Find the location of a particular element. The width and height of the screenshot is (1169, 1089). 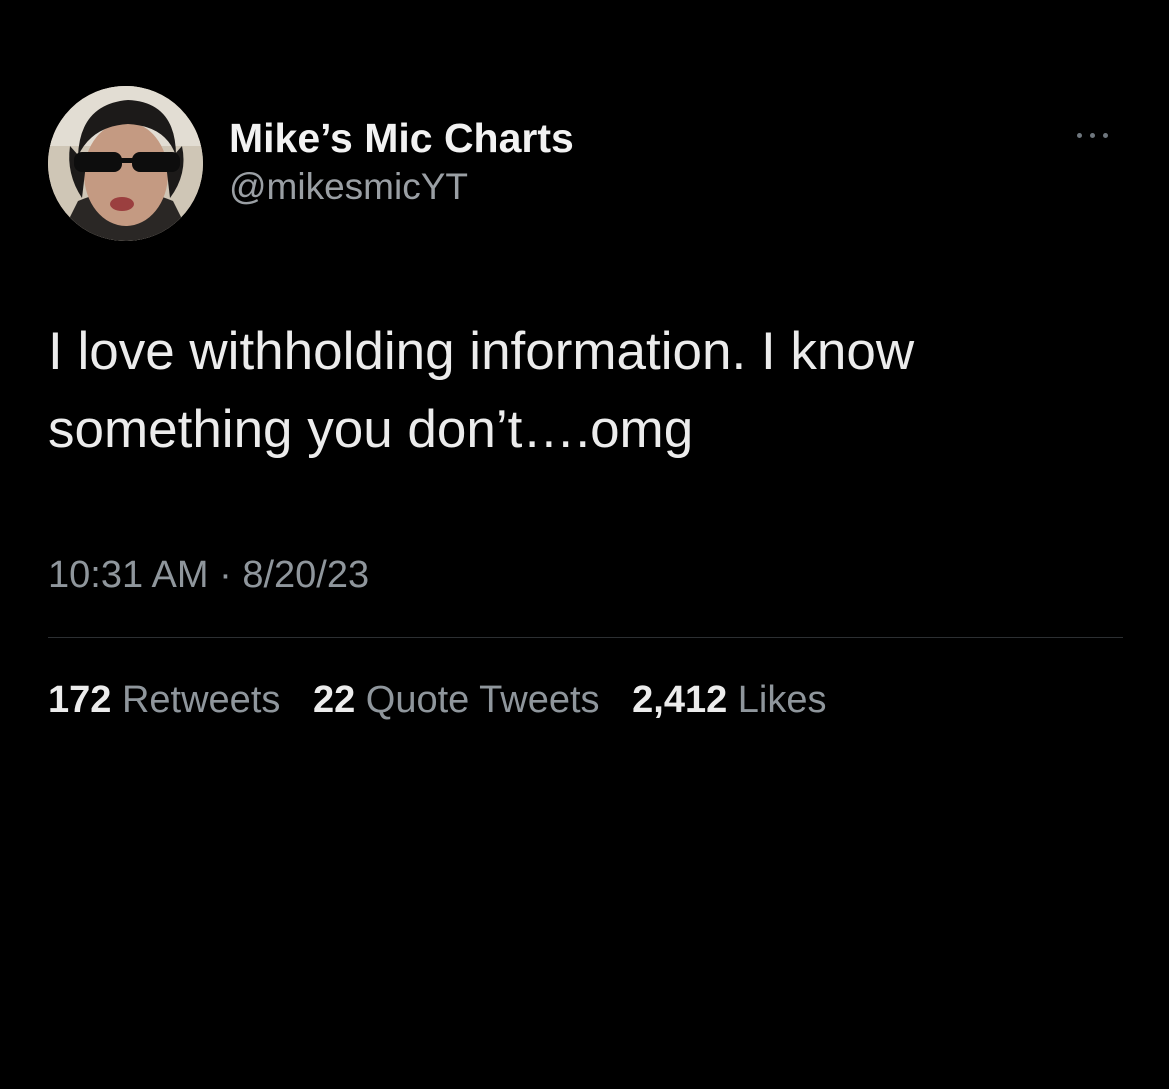

avatar is located at coordinates (125, 163).